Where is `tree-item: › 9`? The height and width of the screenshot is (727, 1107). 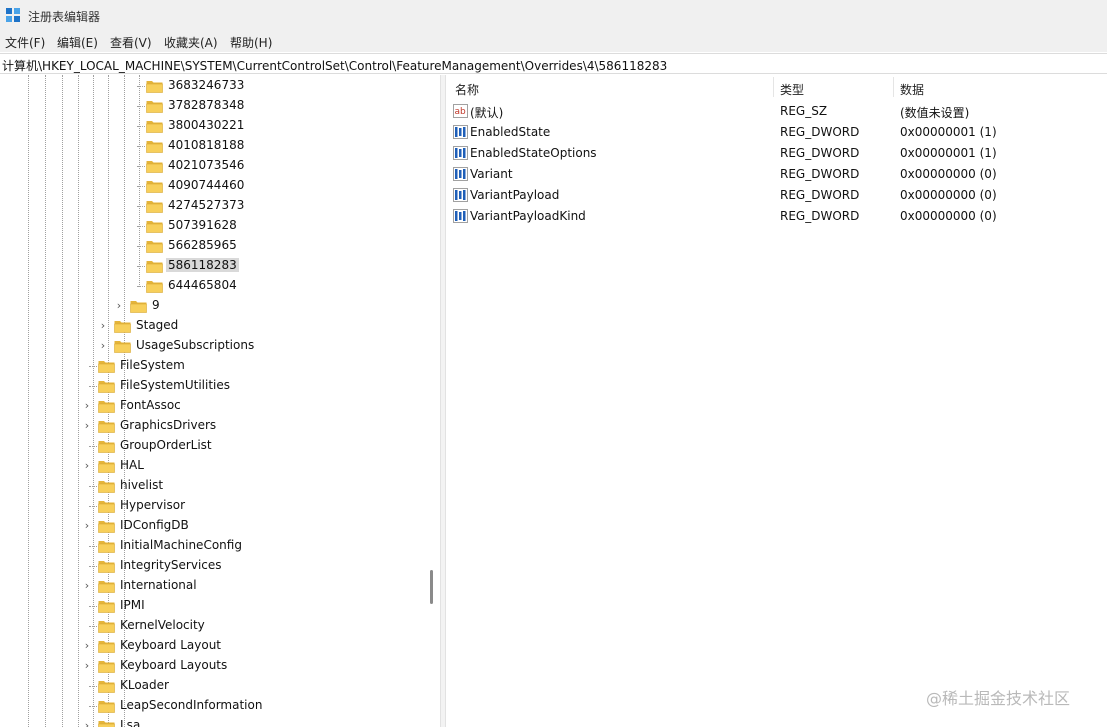 tree-item: › 9 is located at coordinates (220, 306).